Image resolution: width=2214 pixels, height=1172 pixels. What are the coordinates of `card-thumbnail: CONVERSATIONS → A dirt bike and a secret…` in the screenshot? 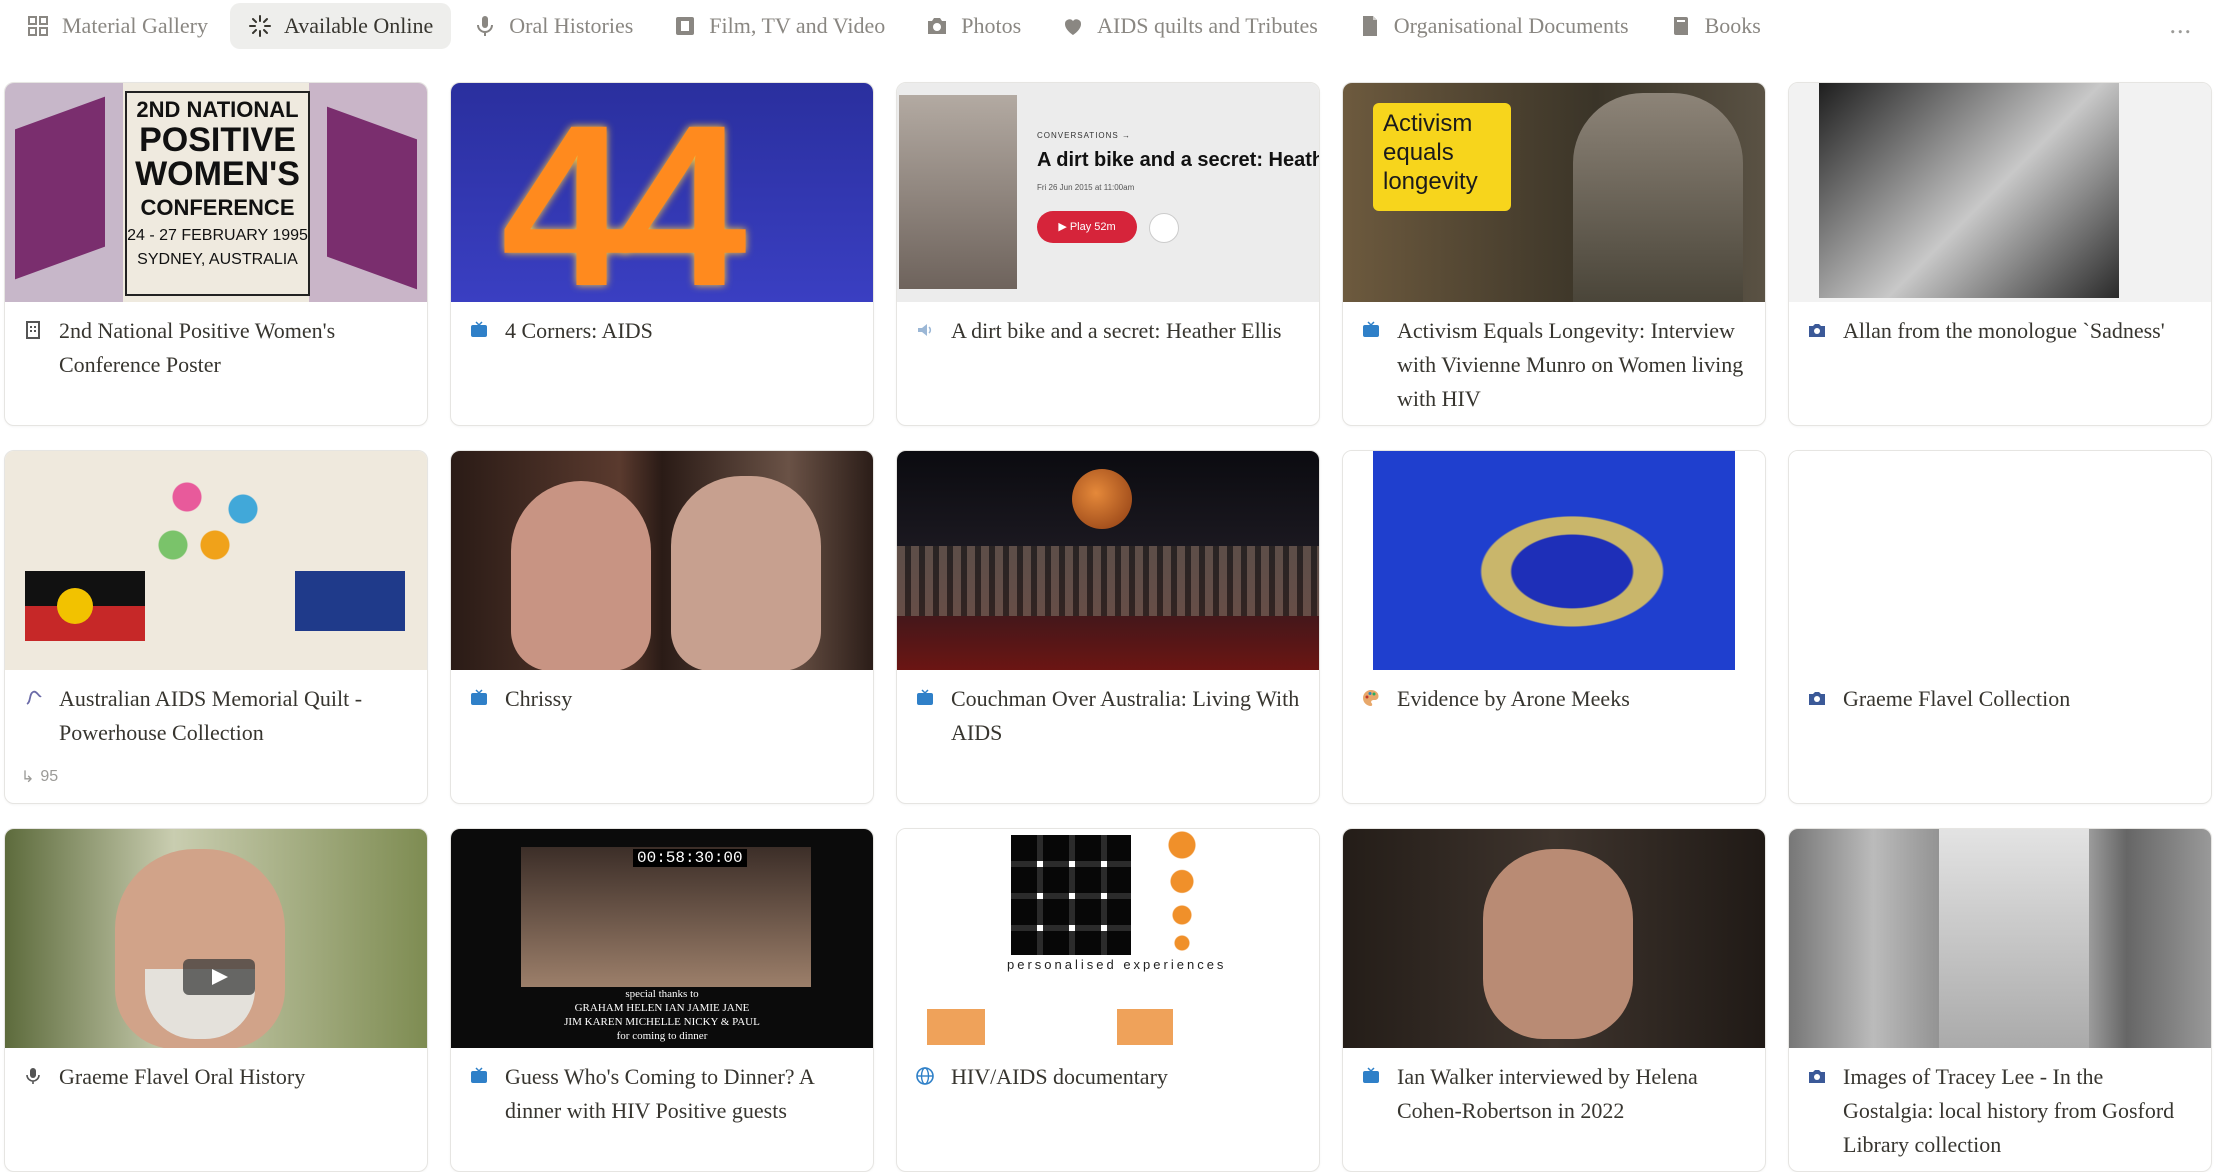 It's located at (1108, 192).